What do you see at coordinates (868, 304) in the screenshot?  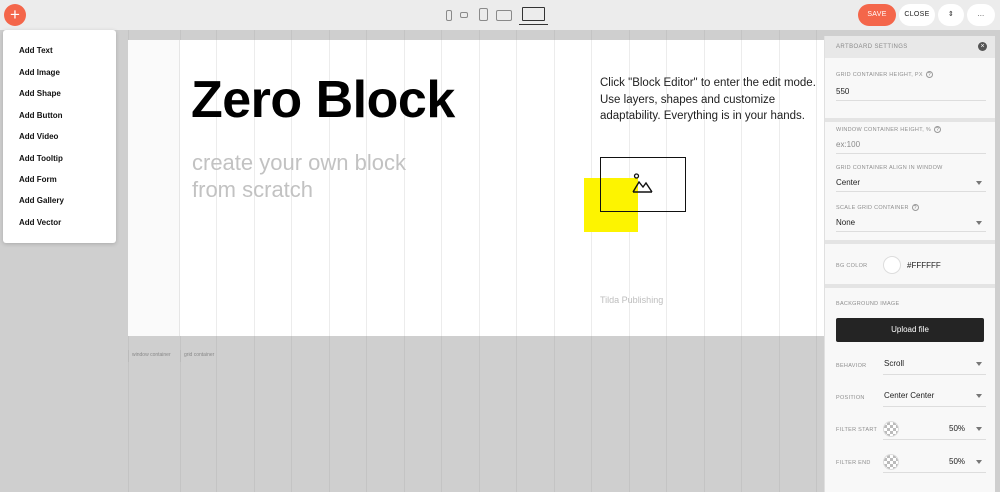 I see `bg-image-label: BACKGROUND IMAGE` at bounding box center [868, 304].